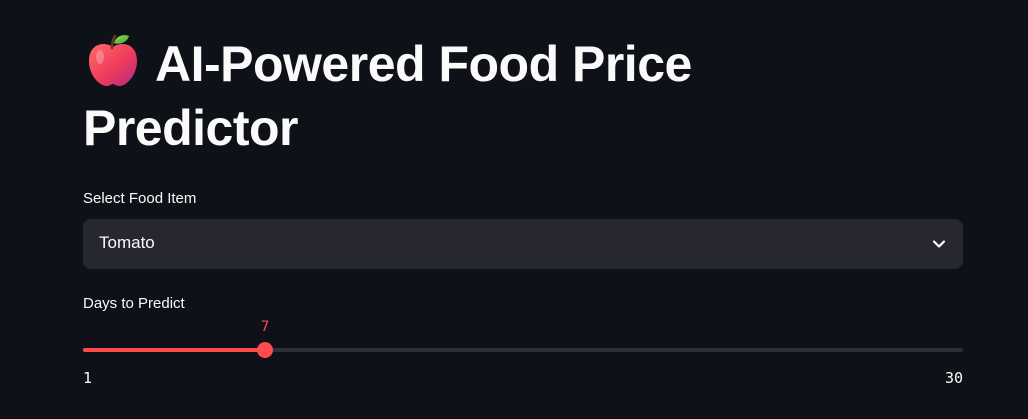 The image size is (1028, 419). I want to click on food-select: Tomato, so click(523, 244).